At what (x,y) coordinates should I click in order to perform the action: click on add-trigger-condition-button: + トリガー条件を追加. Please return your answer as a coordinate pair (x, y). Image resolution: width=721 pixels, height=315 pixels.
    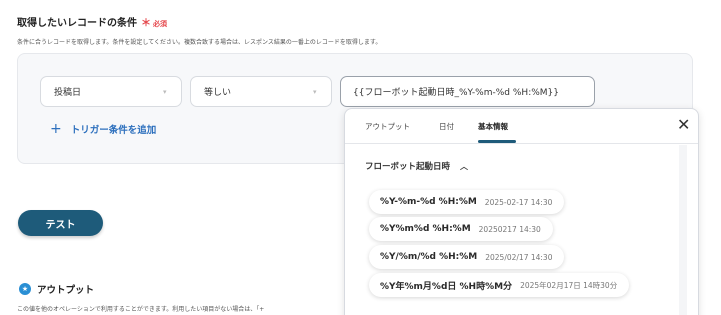
    Looking at the image, I should click on (103, 129).